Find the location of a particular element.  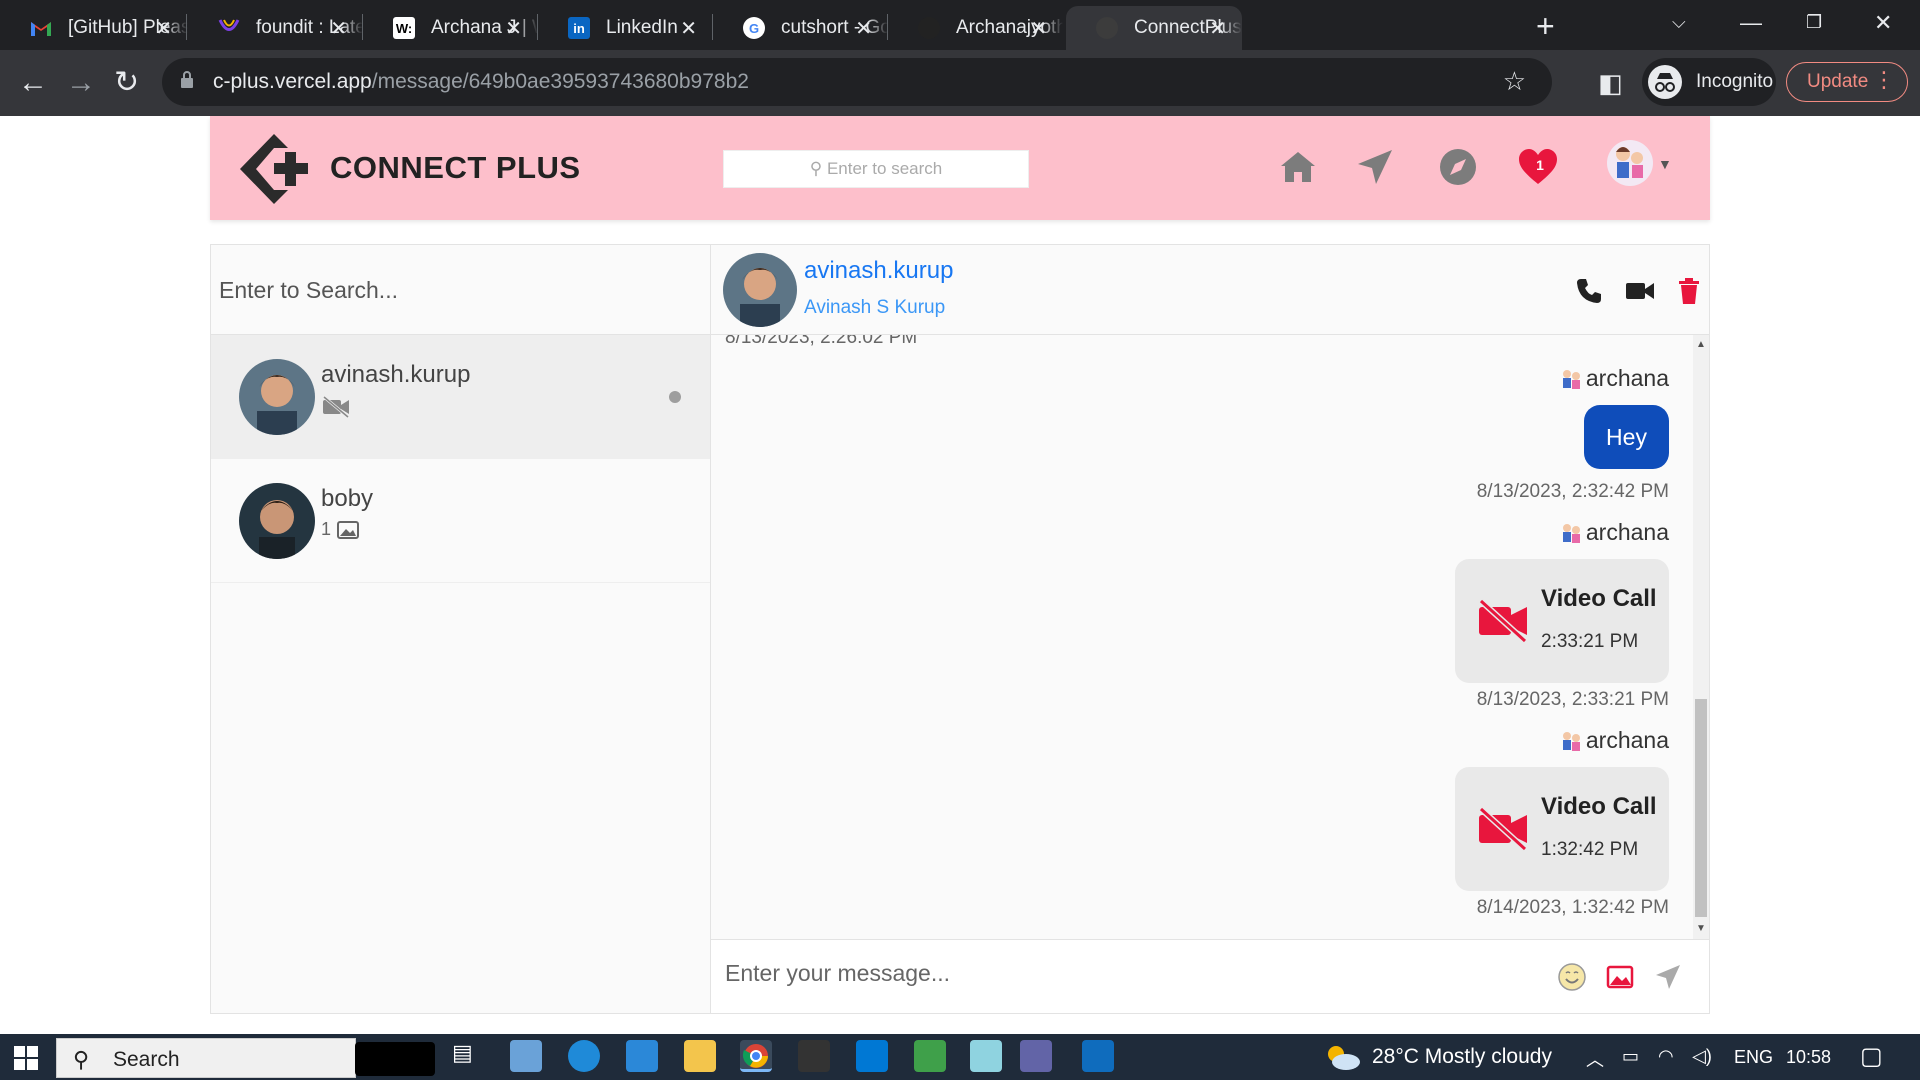

sender-name: archana is located at coordinates (1627, 740).